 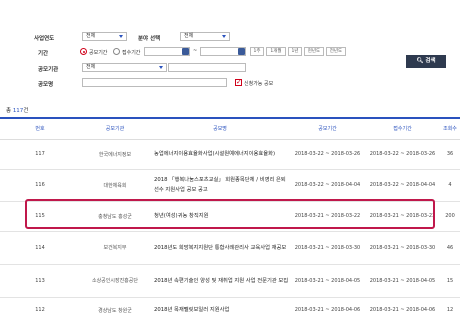 I want to click on row-period: 2018-03-21 ~ 2018-04-06, so click(x=327, y=306).